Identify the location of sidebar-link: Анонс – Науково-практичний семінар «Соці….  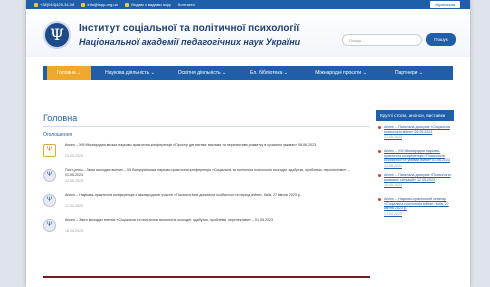
(415, 205).